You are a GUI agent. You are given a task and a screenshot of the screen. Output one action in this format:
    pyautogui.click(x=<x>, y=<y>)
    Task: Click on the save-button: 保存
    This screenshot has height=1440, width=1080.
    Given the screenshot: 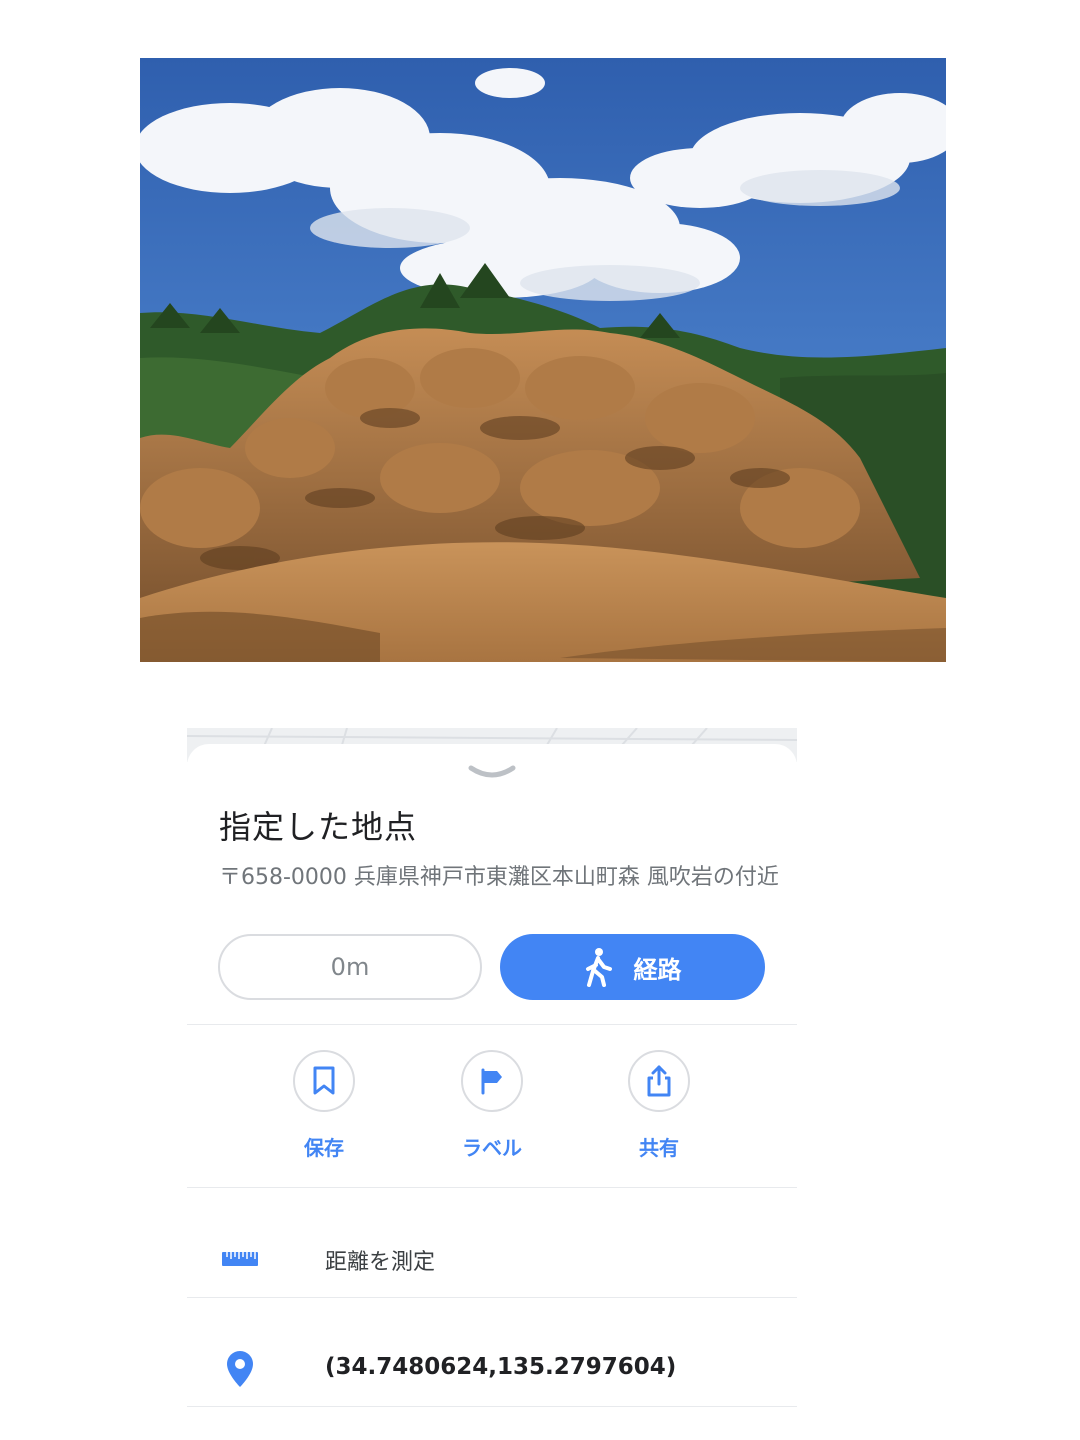 What is the action you would take?
    pyautogui.click(x=324, y=1105)
    